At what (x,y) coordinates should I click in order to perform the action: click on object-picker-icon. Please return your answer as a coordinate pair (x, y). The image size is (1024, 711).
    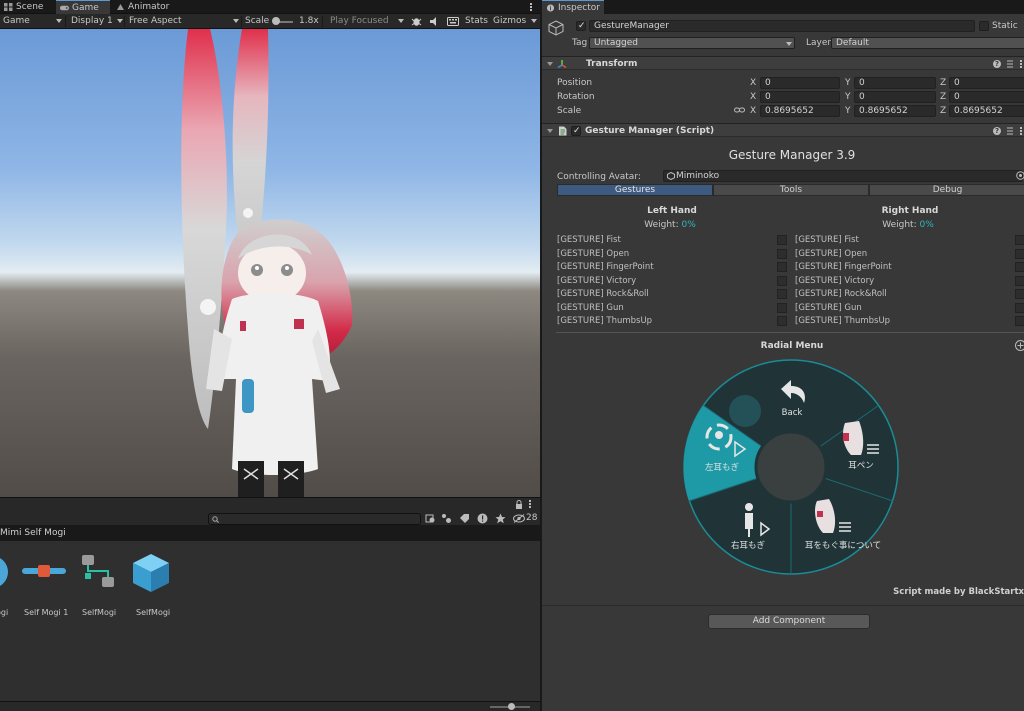
    Looking at the image, I should click on (1020, 175).